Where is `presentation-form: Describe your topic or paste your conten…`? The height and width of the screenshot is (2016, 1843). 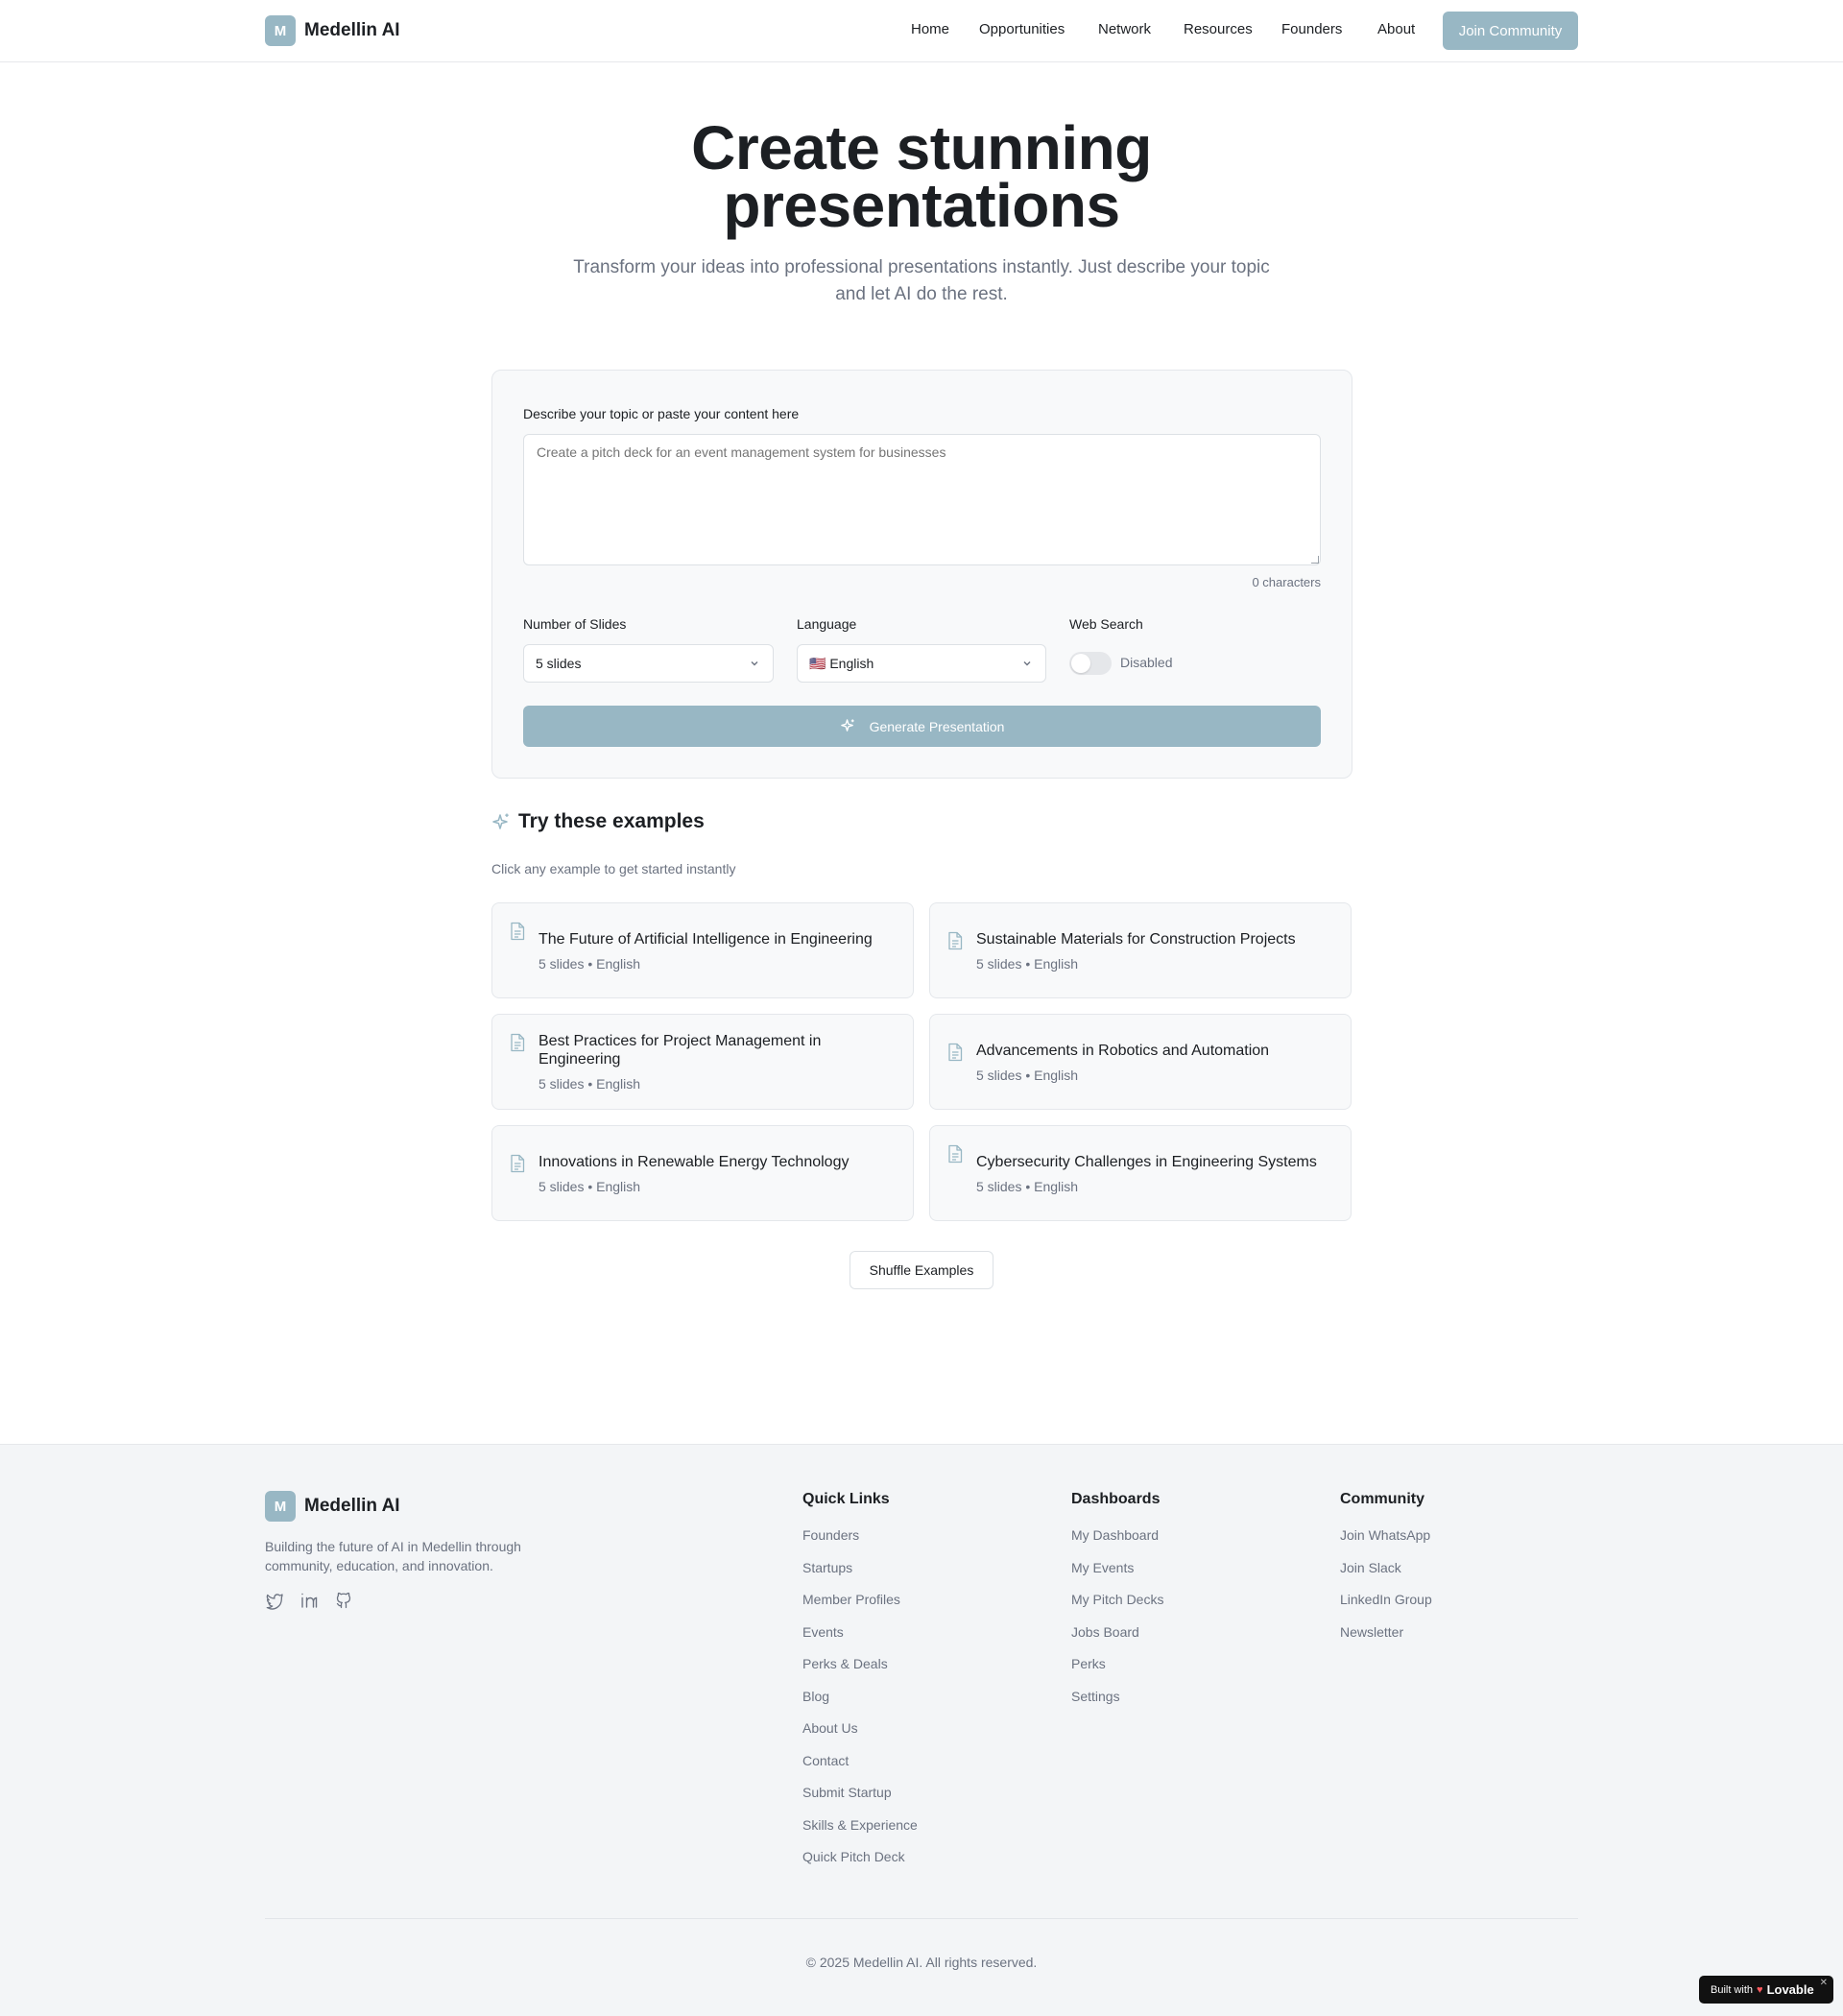 presentation-form: Describe your topic or paste your conten… is located at coordinates (921, 574).